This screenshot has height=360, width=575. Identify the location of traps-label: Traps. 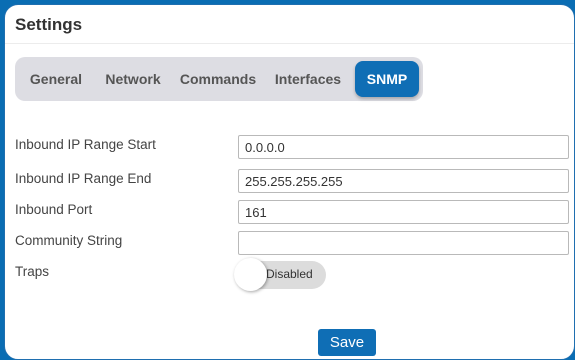
(32, 271).